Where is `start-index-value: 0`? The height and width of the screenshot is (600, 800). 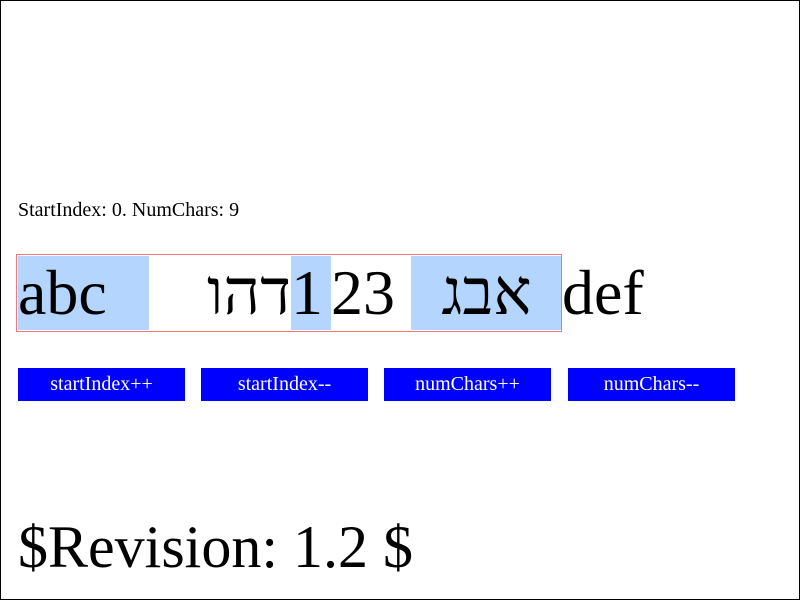
start-index-value: 0 is located at coordinates (116, 210).